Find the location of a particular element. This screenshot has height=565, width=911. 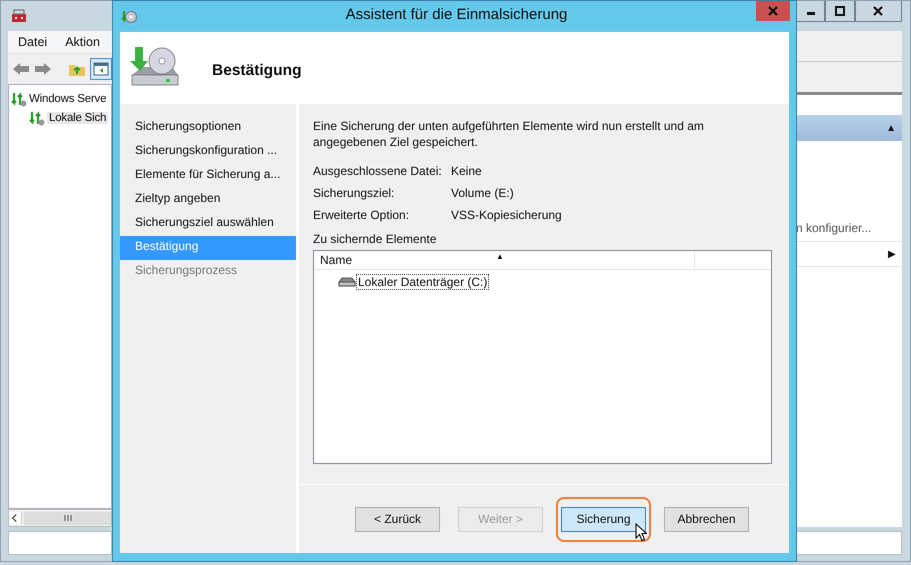

maximize-icon is located at coordinates (840, 11).